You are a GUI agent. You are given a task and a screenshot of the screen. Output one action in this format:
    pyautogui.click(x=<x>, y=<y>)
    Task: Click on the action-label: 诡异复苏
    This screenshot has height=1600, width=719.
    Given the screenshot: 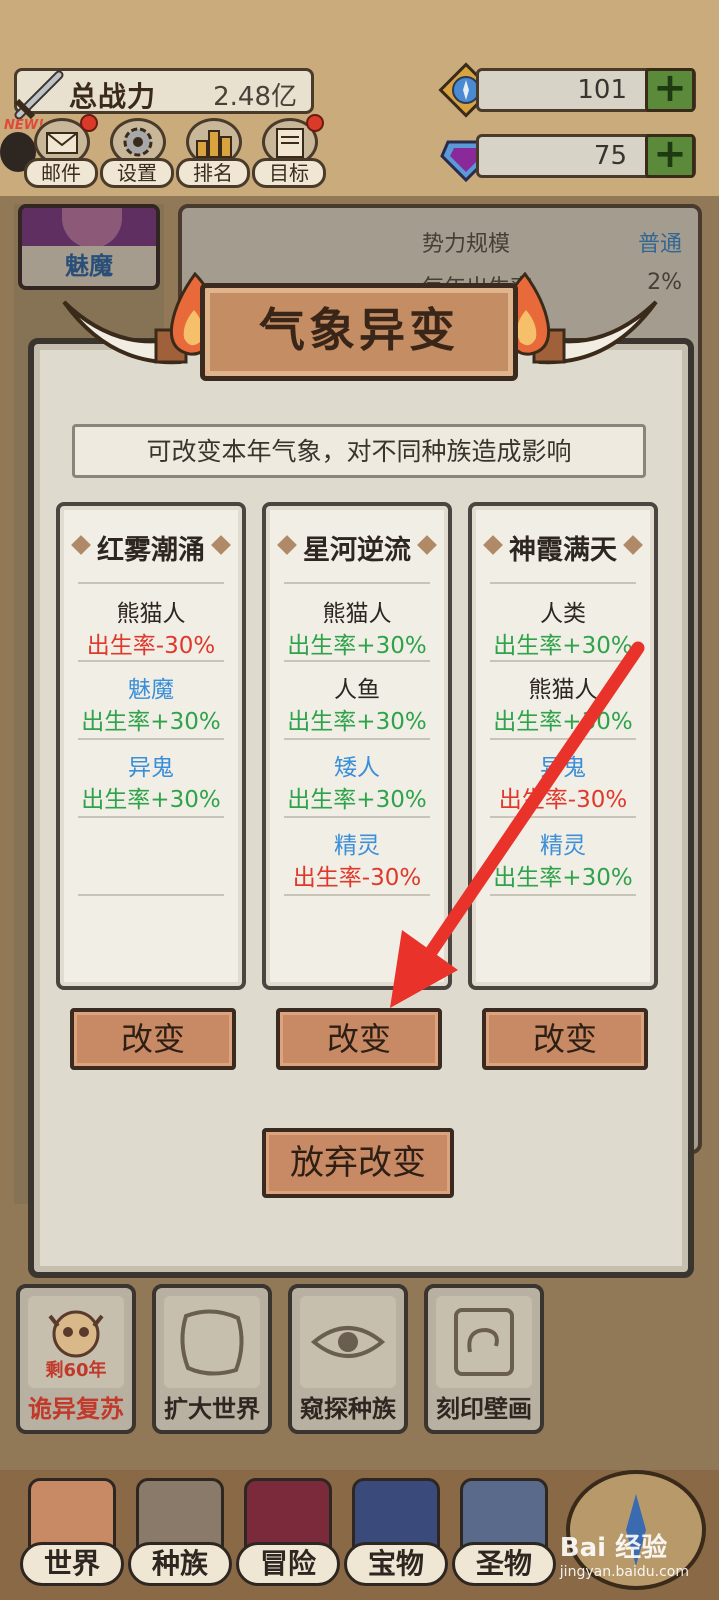 What is the action you would take?
    pyautogui.click(x=76, y=1409)
    